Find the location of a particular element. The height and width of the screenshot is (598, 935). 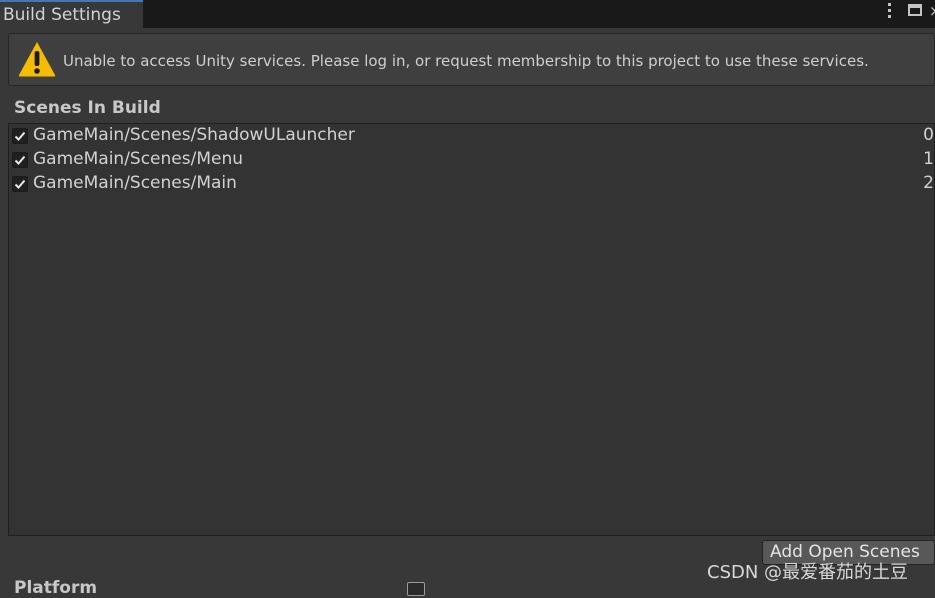

warning-icon is located at coordinates (37, 59).